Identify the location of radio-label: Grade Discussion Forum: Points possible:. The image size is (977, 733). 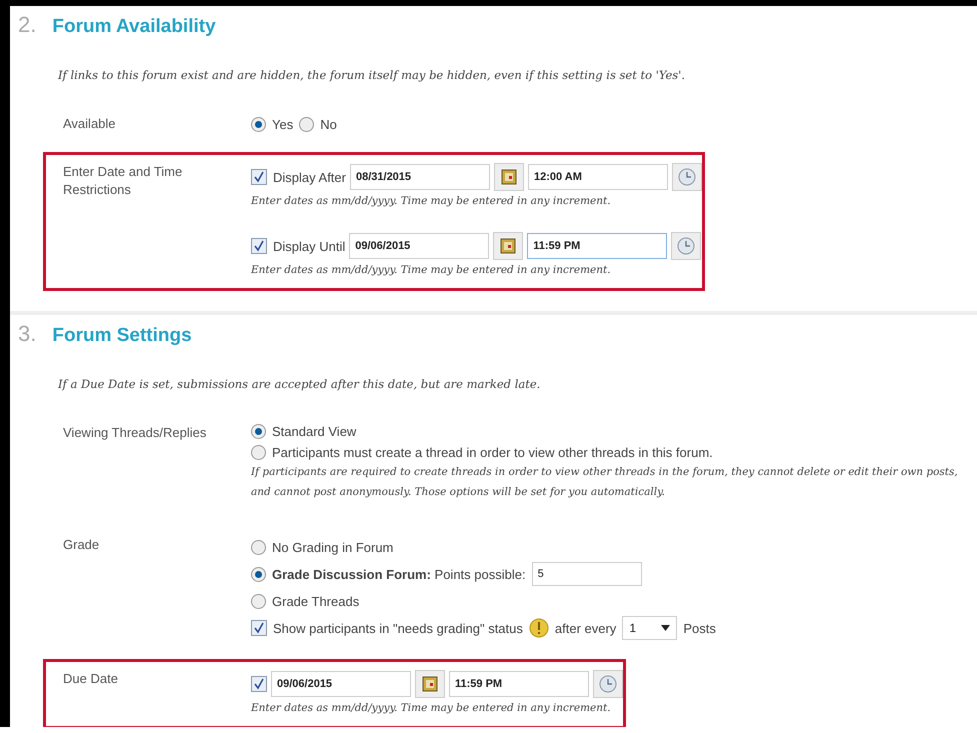
(399, 574).